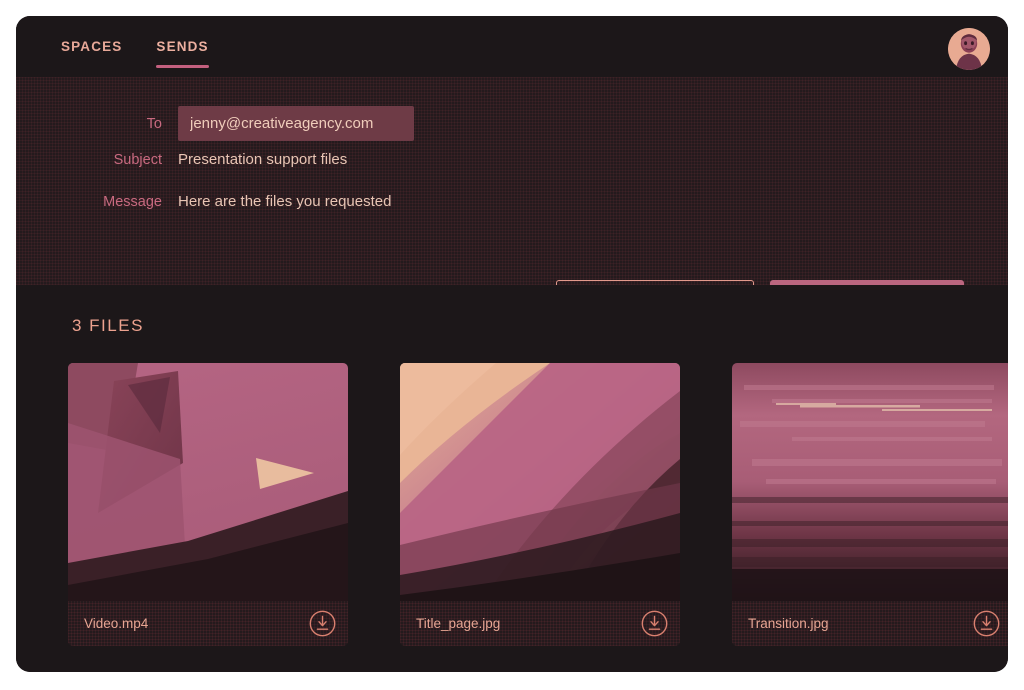 The image size is (1024, 690). Describe the element at coordinates (154, 123) in the screenshot. I see `to-label: To` at that location.